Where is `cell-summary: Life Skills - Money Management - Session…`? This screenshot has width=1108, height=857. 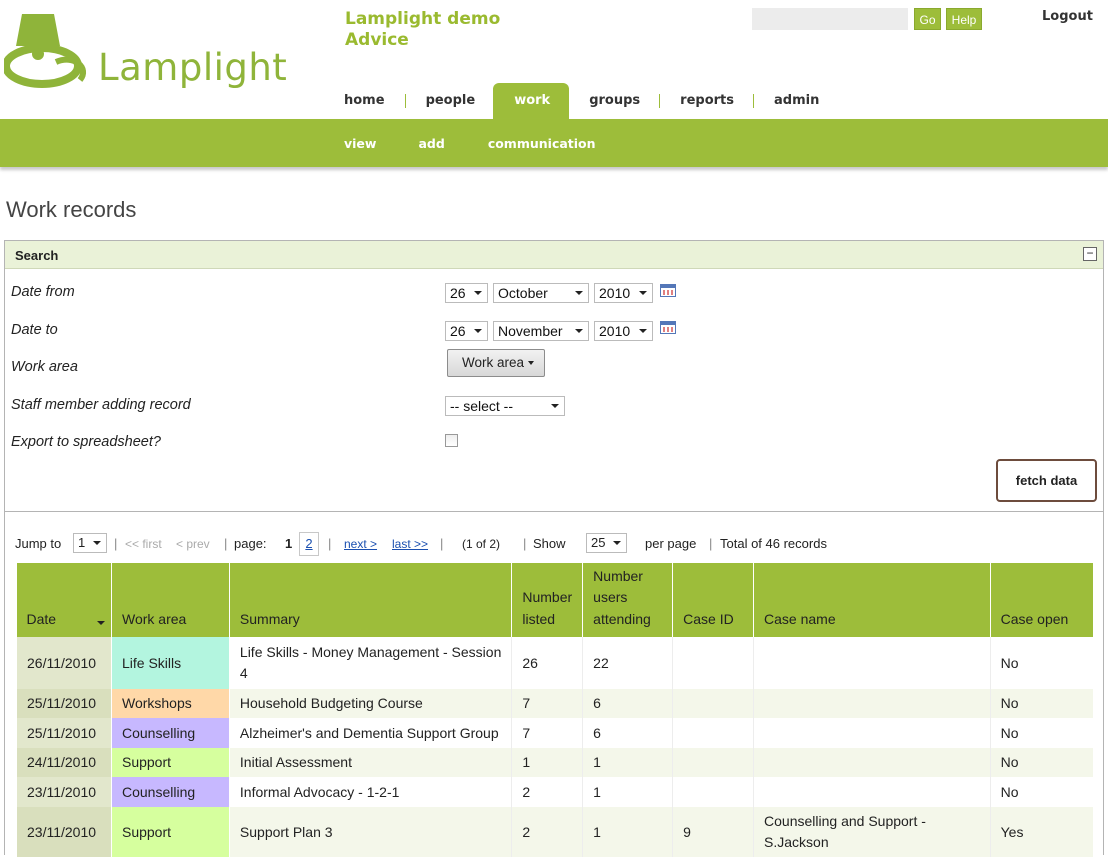
cell-summary: Life Skills - Money Management - Session… is located at coordinates (370, 663).